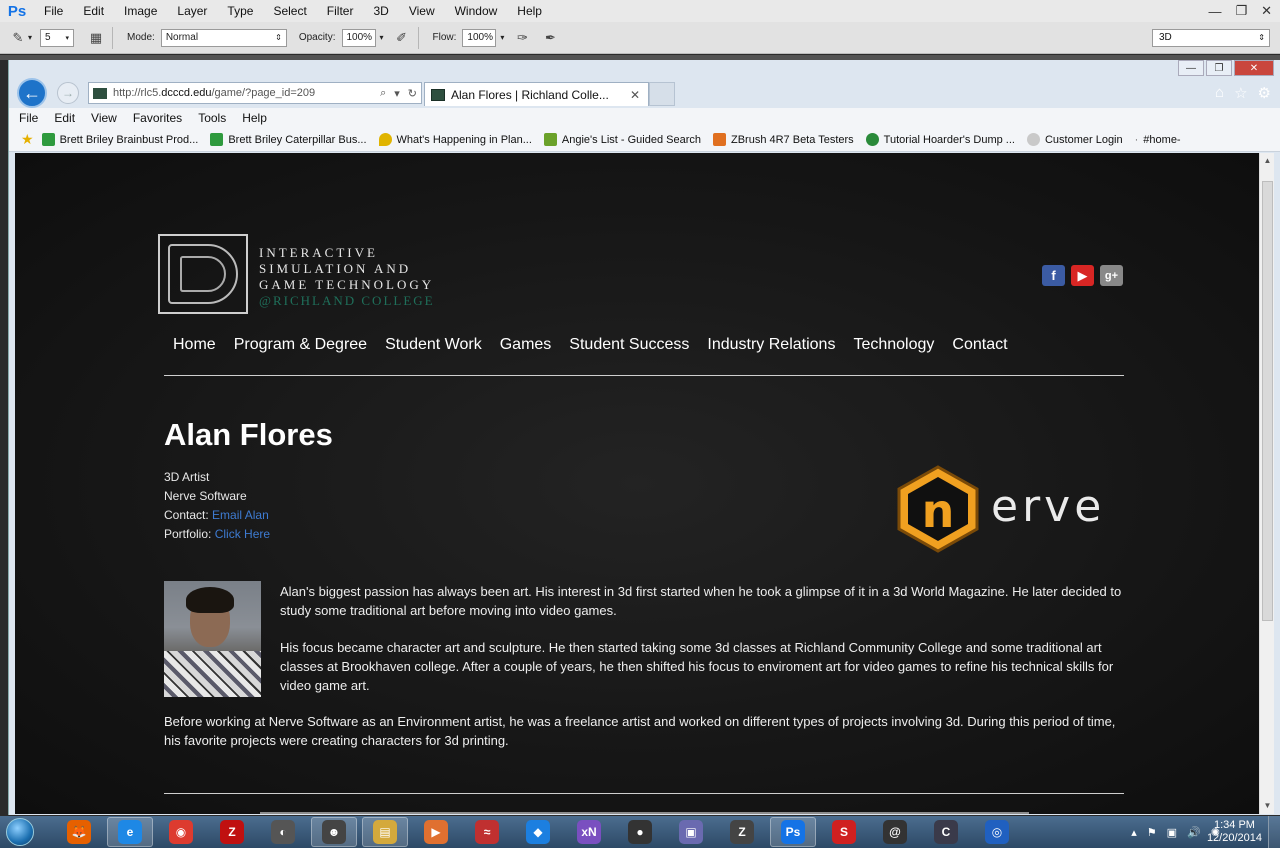  What do you see at coordinates (1267, 401) in the screenshot?
I see `scroll-thumb` at bounding box center [1267, 401].